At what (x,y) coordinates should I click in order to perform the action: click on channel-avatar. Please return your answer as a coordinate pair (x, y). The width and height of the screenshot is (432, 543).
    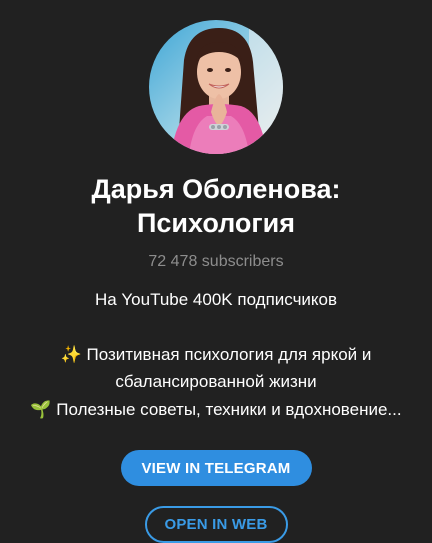
    Looking at the image, I should click on (216, 87).